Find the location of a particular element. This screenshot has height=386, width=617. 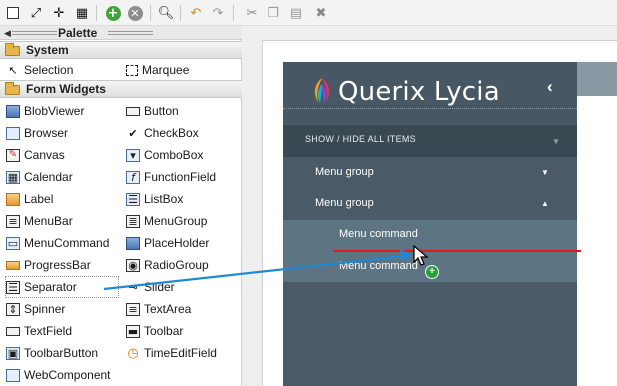

layout-icon: ▦ is located at coordinates (82, 13).